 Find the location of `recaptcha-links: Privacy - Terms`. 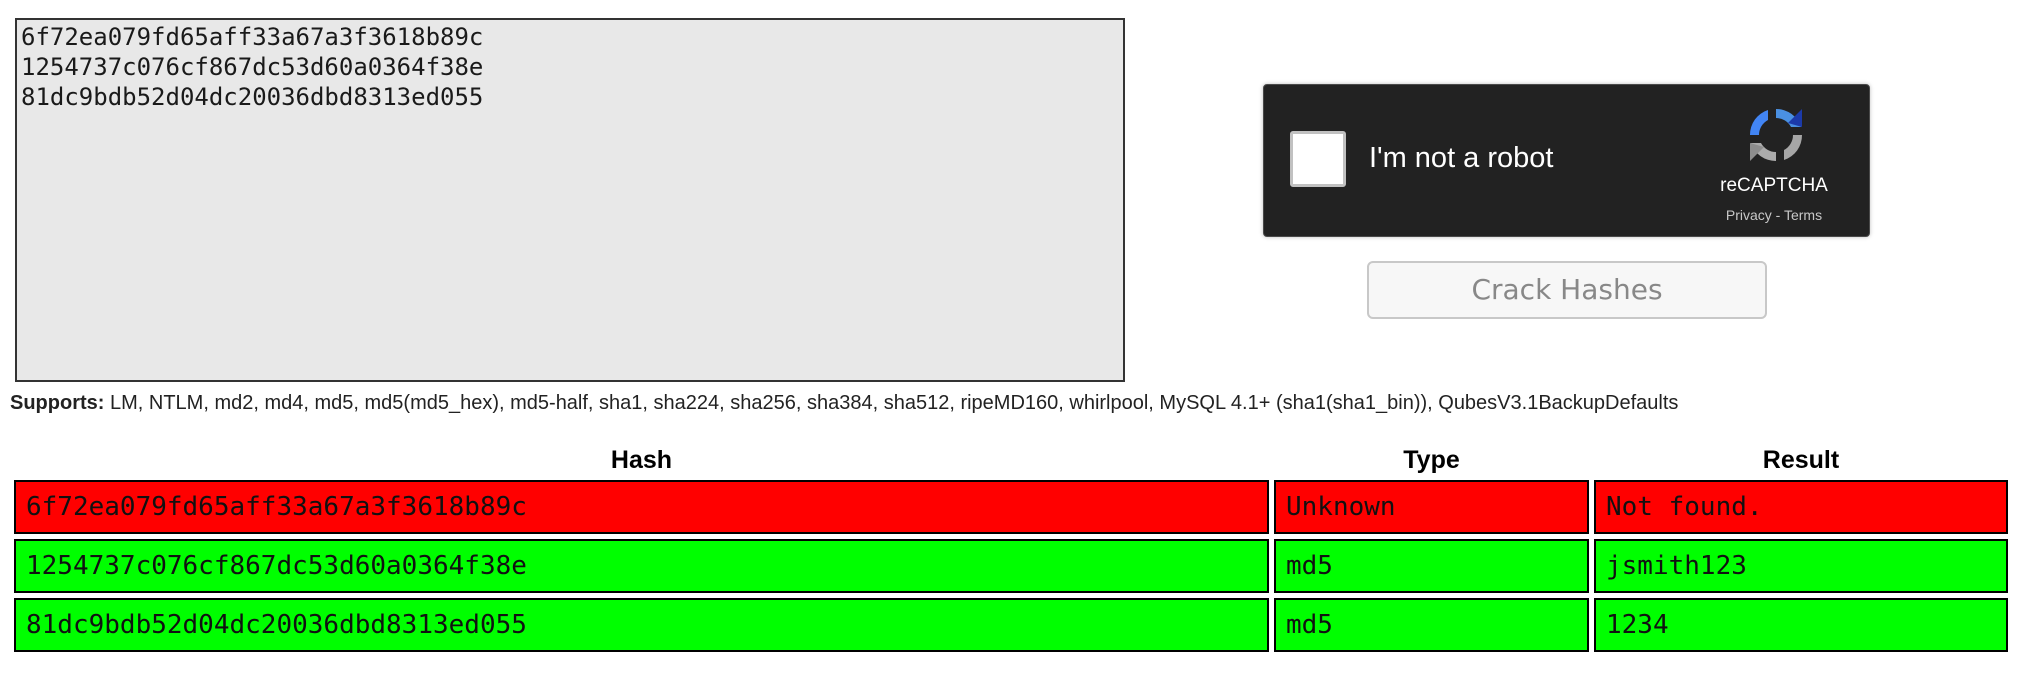

recaptcha-links: Privacy - Terms is located at coordinates (1774, 215).